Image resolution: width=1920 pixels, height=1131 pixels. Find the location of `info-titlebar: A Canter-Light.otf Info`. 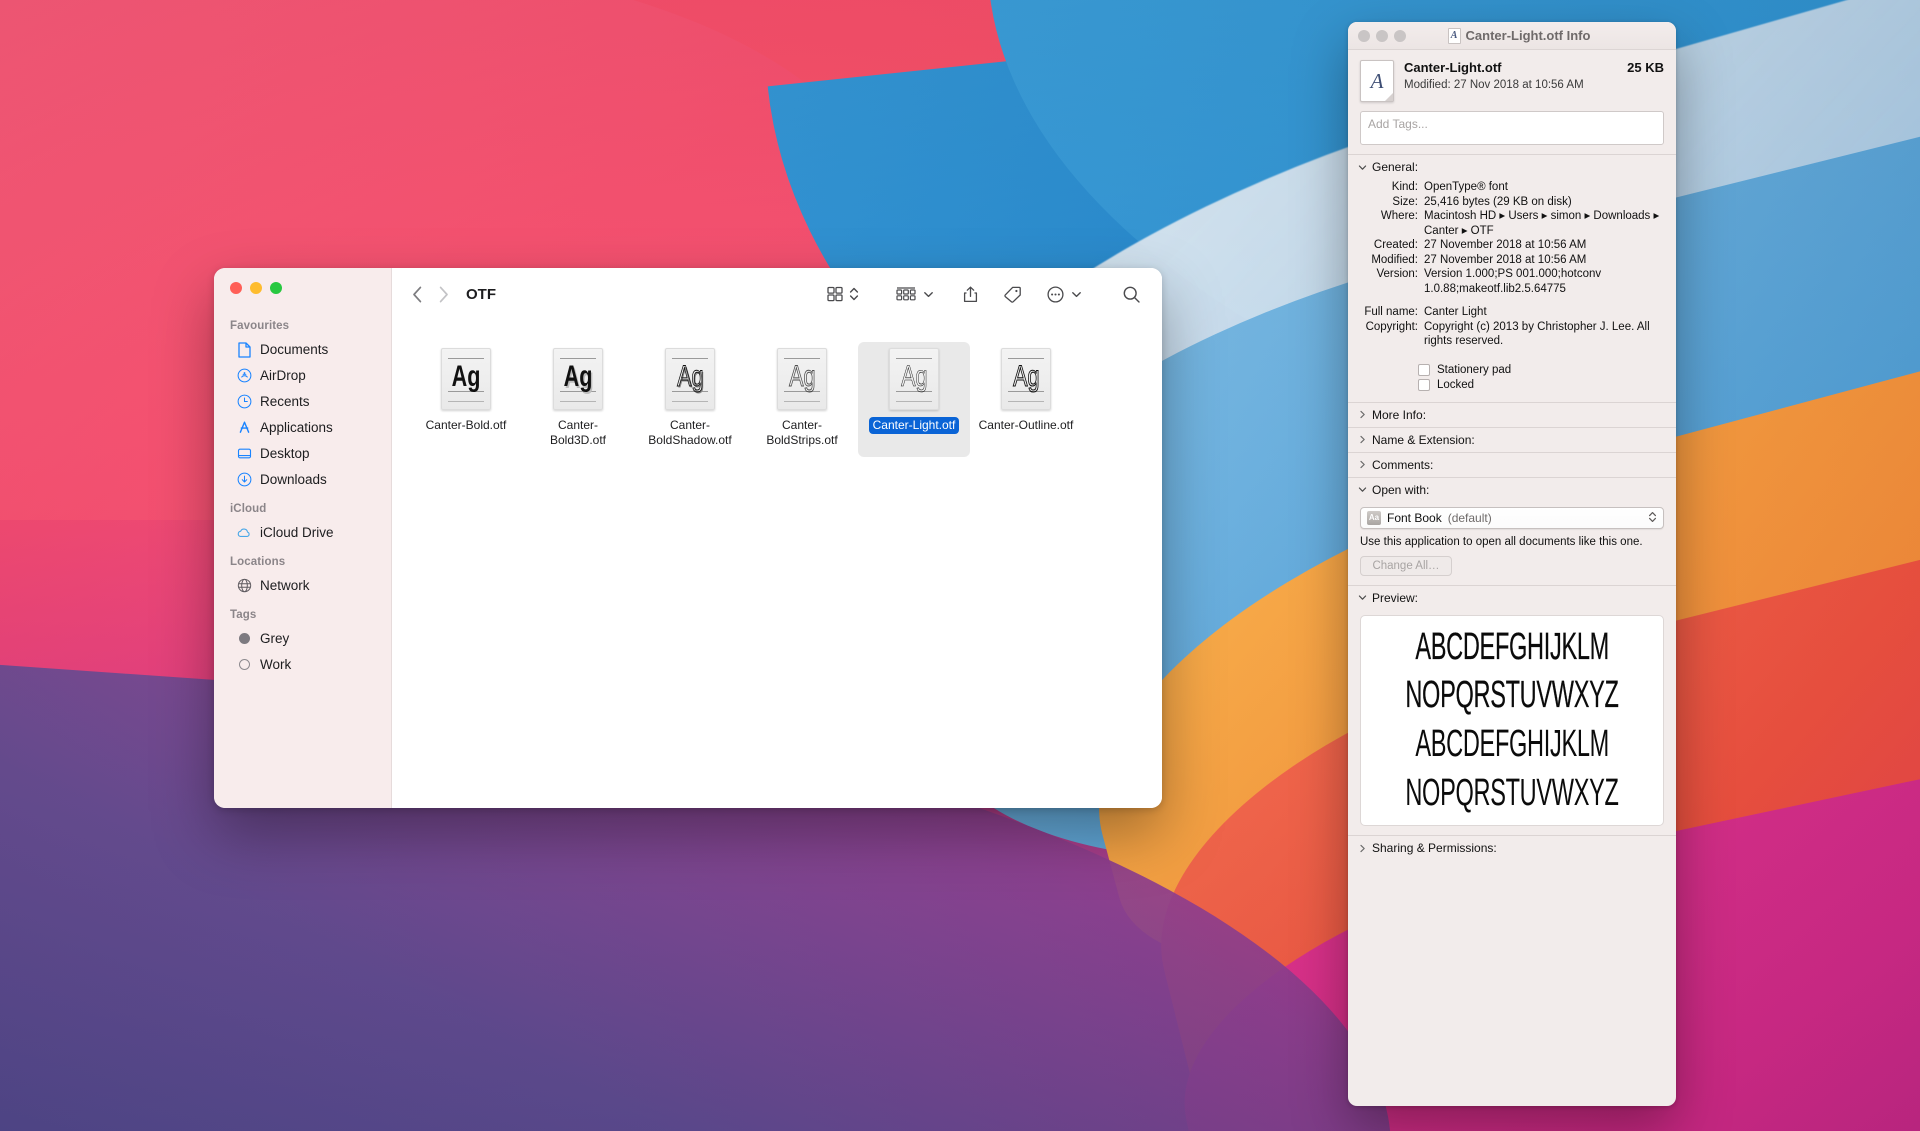

info-titlebar: A Canter-Light.otf Info is located at coordinates (1512, 36).